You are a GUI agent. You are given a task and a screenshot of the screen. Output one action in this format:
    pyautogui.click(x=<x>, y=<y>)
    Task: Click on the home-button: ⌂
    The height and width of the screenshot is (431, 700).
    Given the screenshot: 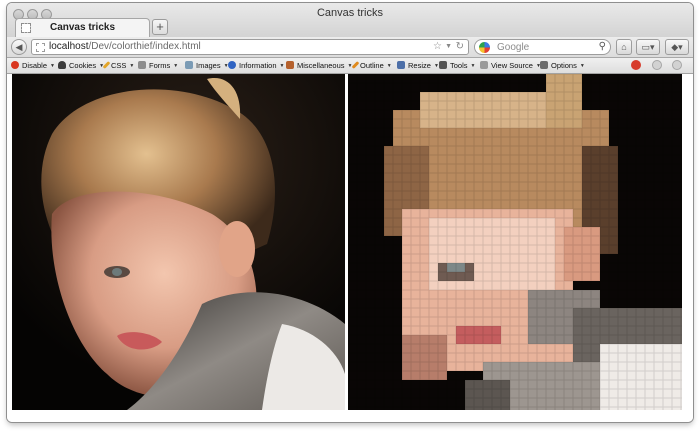 What is the action you would take?
    pyautogui.click(x=624, y=47)
    